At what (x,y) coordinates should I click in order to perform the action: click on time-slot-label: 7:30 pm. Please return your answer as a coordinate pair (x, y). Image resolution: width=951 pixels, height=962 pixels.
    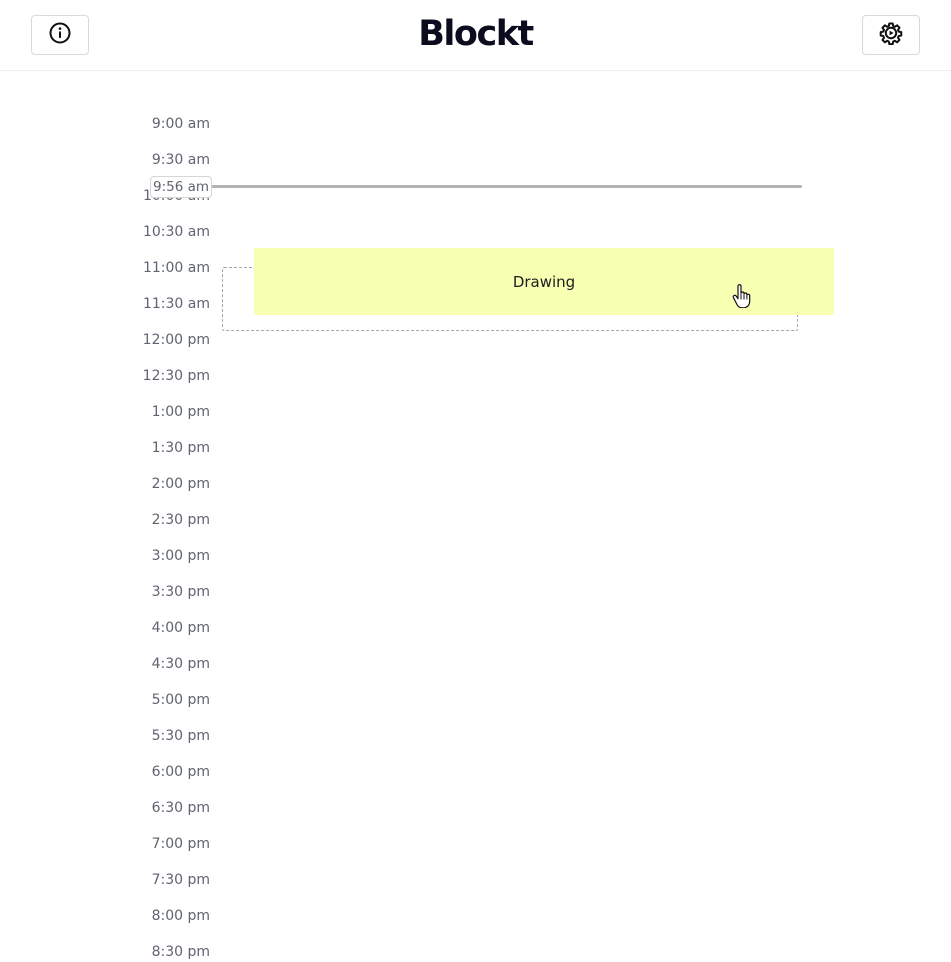
    Looking at the image, I should click on (180, 880).